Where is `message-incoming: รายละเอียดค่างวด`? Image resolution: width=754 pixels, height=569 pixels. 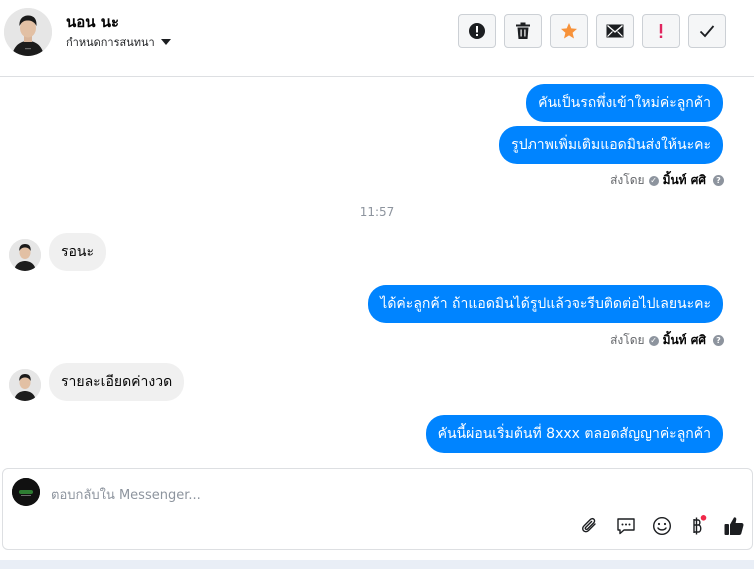 message-incoming: รายละเอียดค่างวด is located at coordinates (117, 382).